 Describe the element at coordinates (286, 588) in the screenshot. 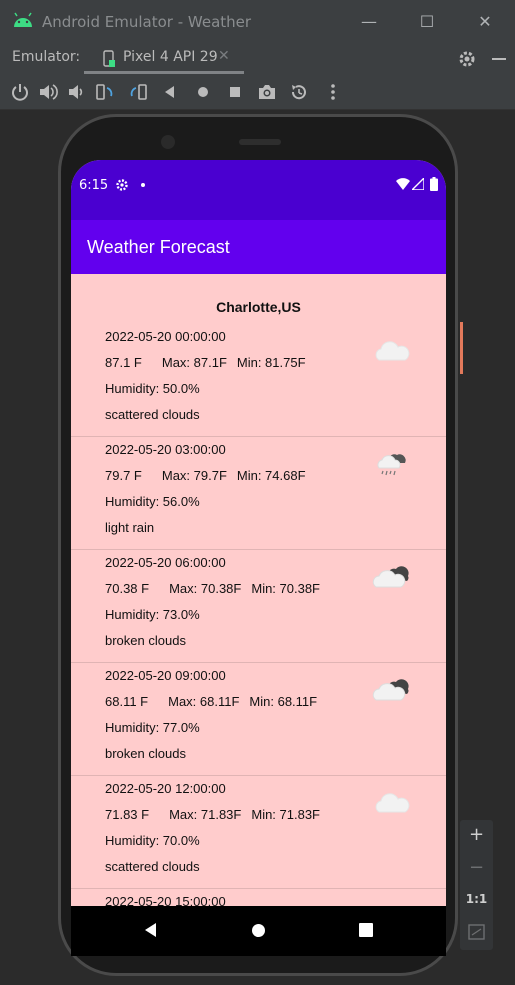

I see `forecast-min: Min: 70.38F` at that location.